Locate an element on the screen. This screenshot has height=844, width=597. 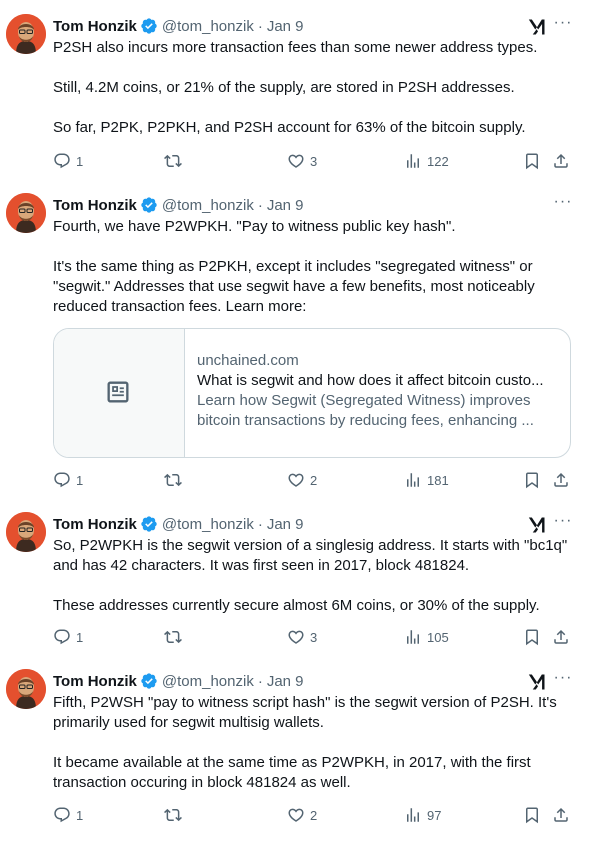
views-button: 105 is located at coordinates (426, 637).